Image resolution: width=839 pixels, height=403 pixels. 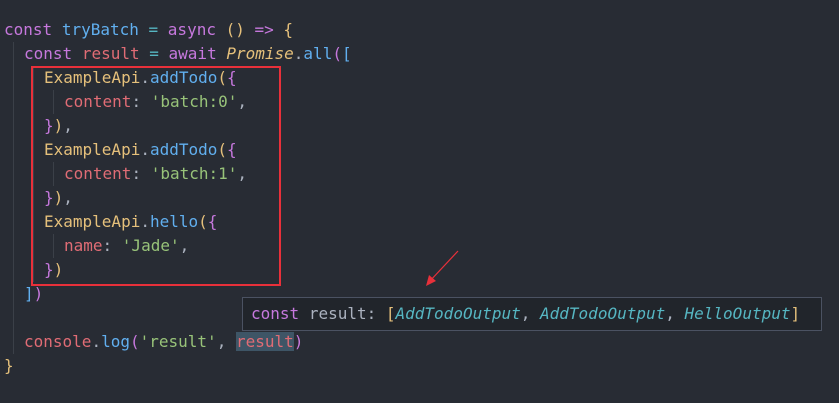 What do you see at coordinates (191, 29) in the screenshot?
I see `keyword: async` at bounding box center [191, 29].